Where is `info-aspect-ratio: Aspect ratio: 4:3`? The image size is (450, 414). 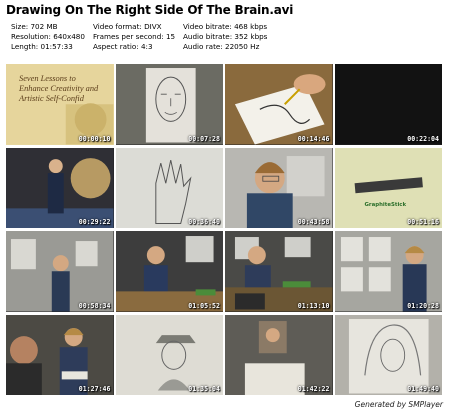
info-aspect-ratio: Aspect ratio: 4:3 is located at coordinates (123, 46).